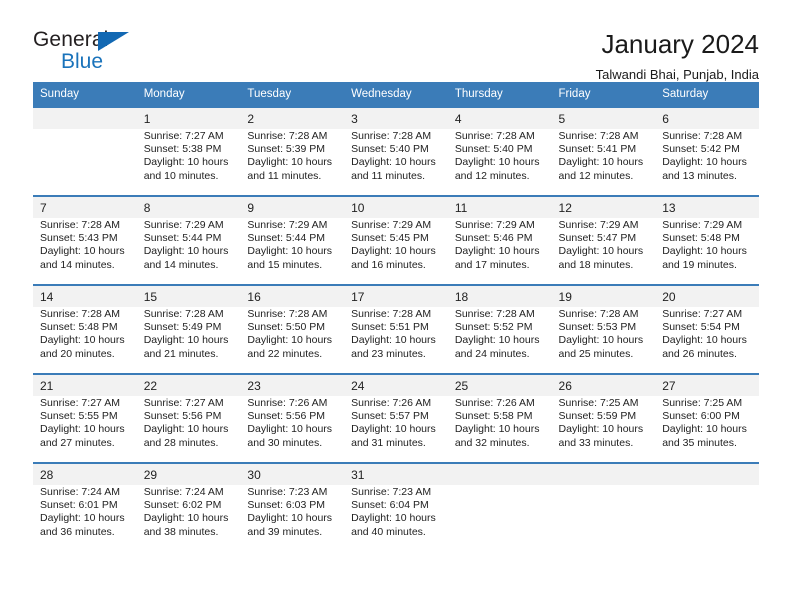 The height and width of the screenshot is (612, 792). Describe the element at coordinates (286, 327) in the screenshot. I see `sunset-text: Sunset: 5:50 PM` at that location.